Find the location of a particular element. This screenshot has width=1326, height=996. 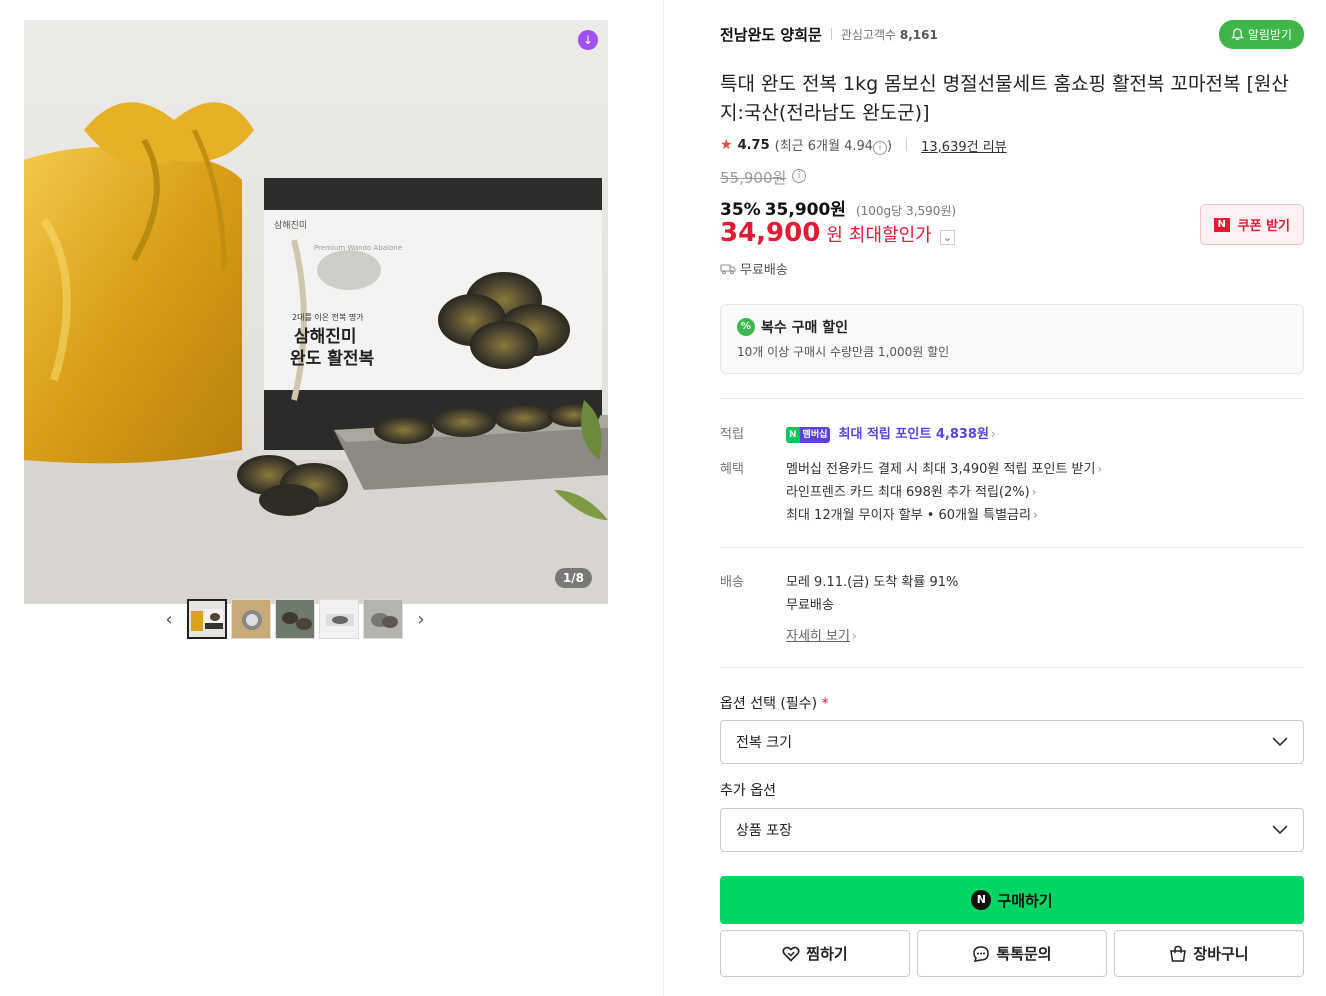

fans-number: 8,161 is located at coordinates (918, 34).